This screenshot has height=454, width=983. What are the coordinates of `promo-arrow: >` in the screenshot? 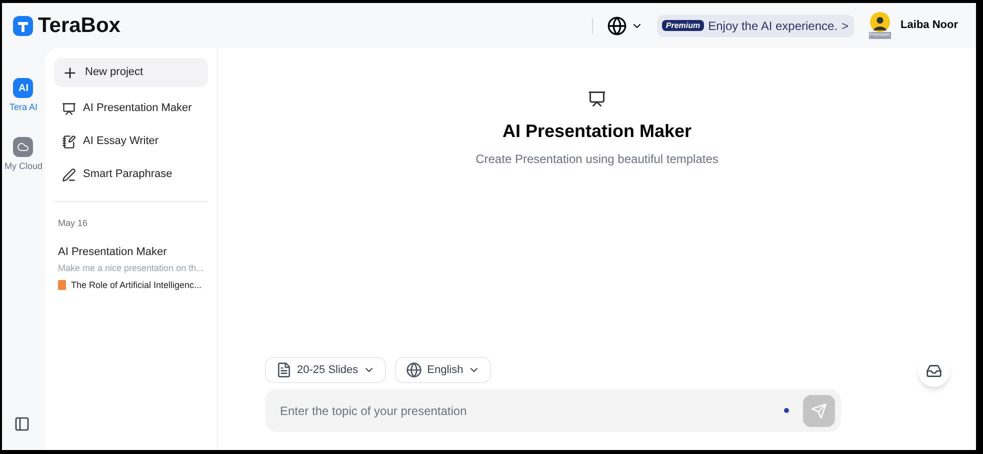 It's located at (845, 26).